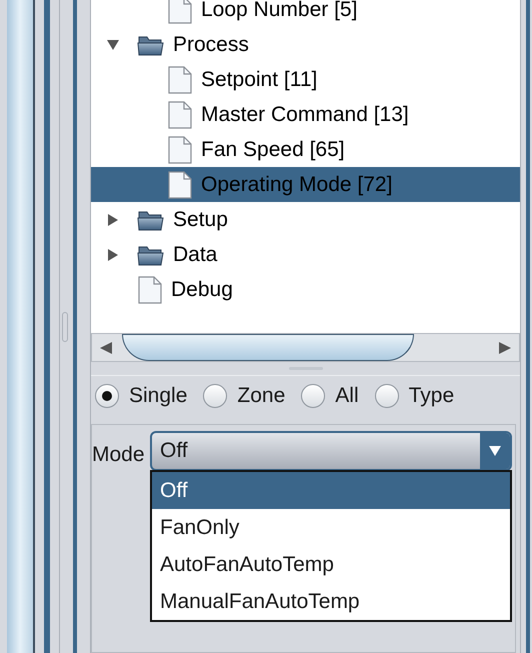 This screenshot has height=653, width=532. I want to click on mode-label: Mode, so click(119, 455).